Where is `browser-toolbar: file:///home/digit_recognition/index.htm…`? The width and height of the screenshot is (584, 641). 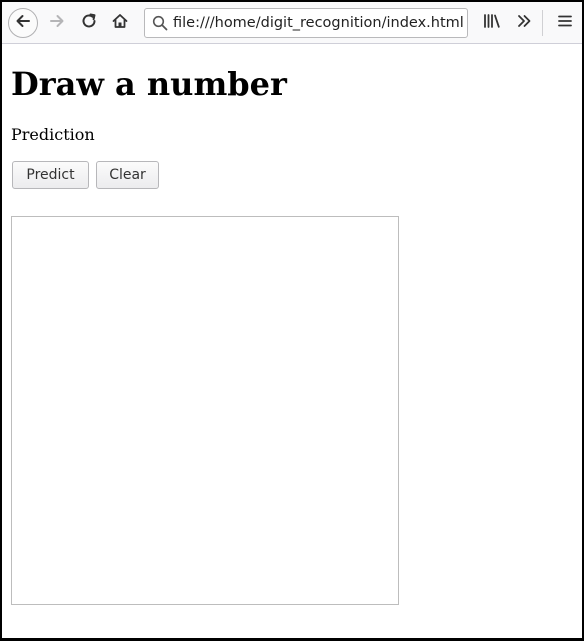
browser-toolbar: file:///home/digit_recognition/index.htm… is located at coordinates (292, 23).